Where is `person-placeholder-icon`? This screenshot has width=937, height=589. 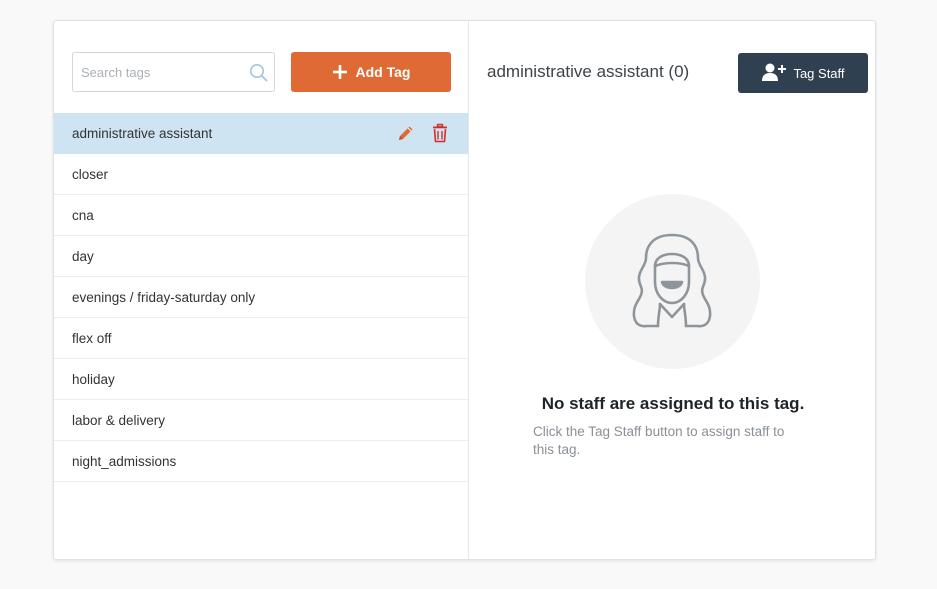
person-placeholder-icon is located at coordinates (672, 280).